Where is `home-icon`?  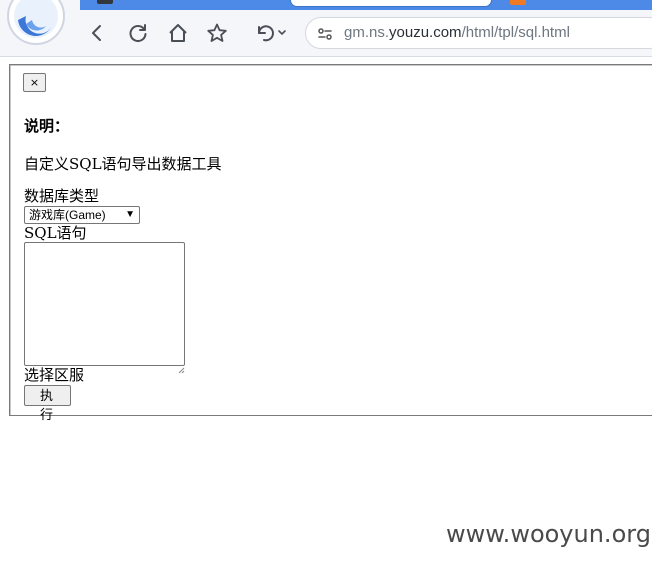 home-icon is located at coordinates (178, 33).